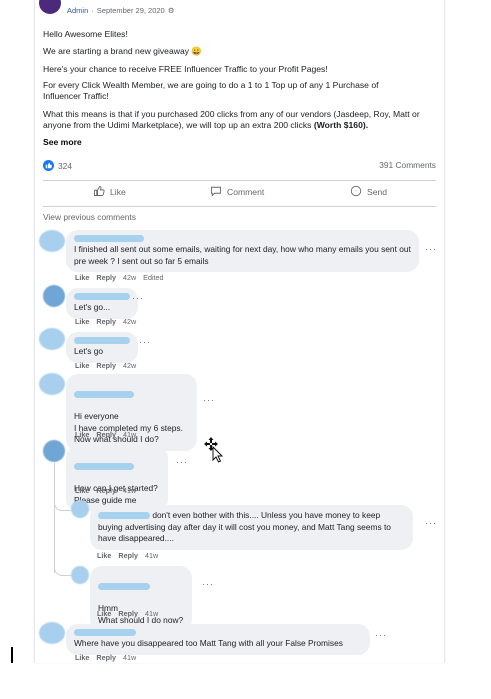  Describe the element at coordinates (118, 192) in the screenshot. I see `like-button-label: Like` at that location.